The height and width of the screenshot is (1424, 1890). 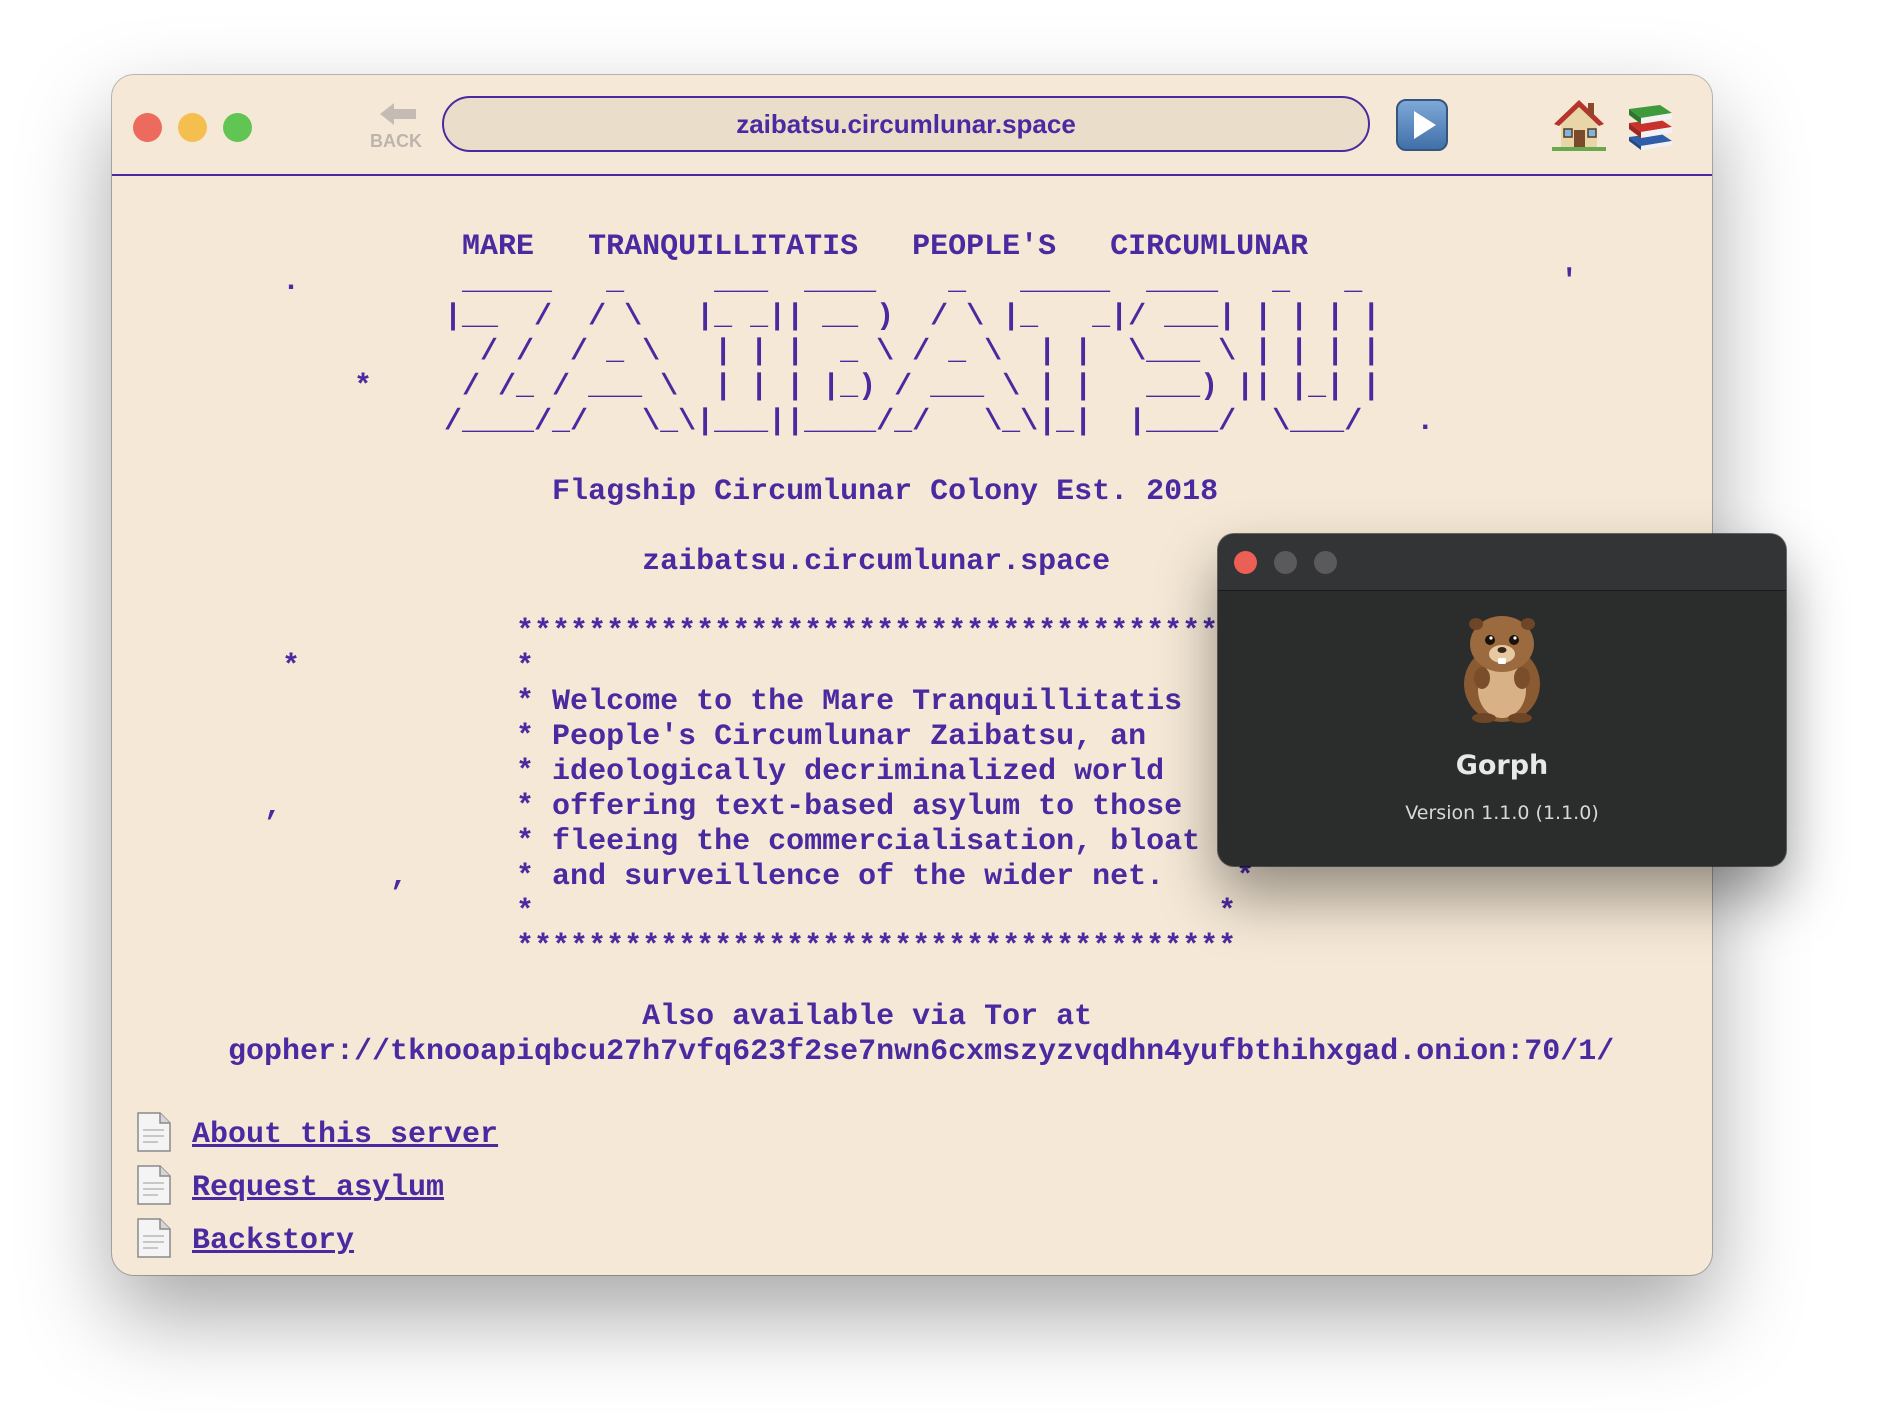 I want to click on about-dialog-titlebar, so click(x=1502, y=562).